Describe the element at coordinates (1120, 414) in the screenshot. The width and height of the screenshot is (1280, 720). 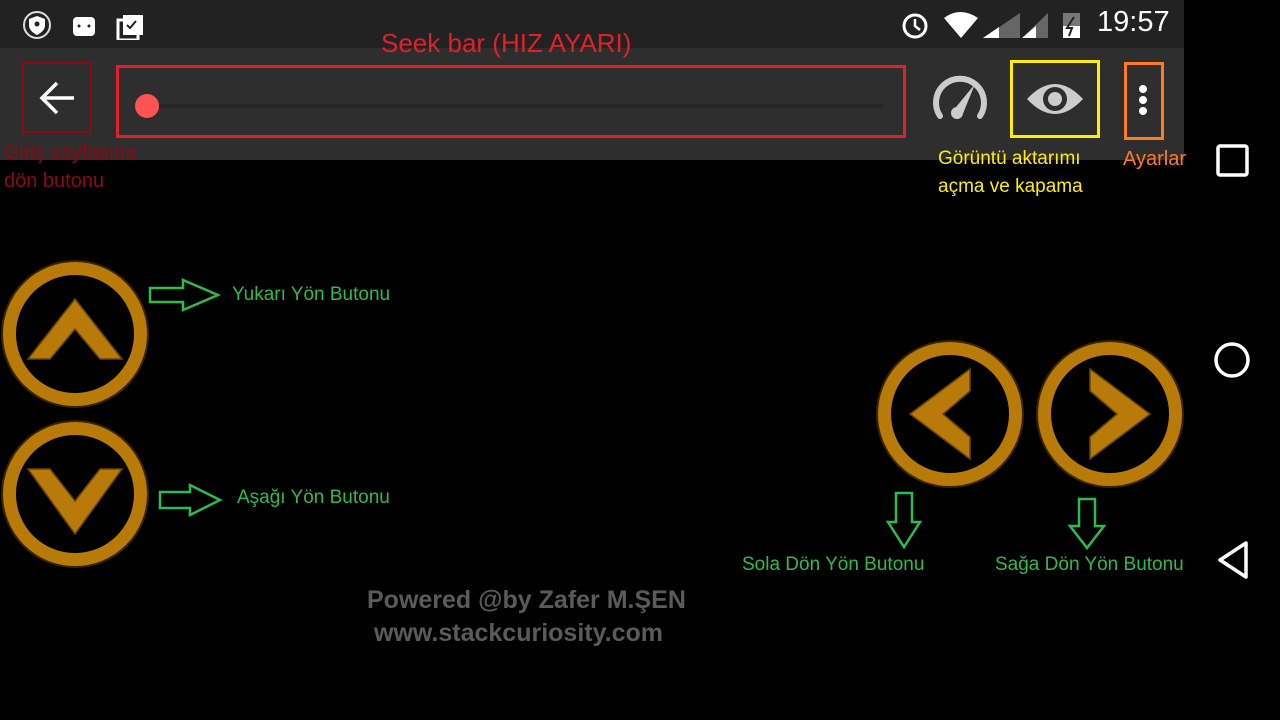
I see `chevron-right-icon` at that location.